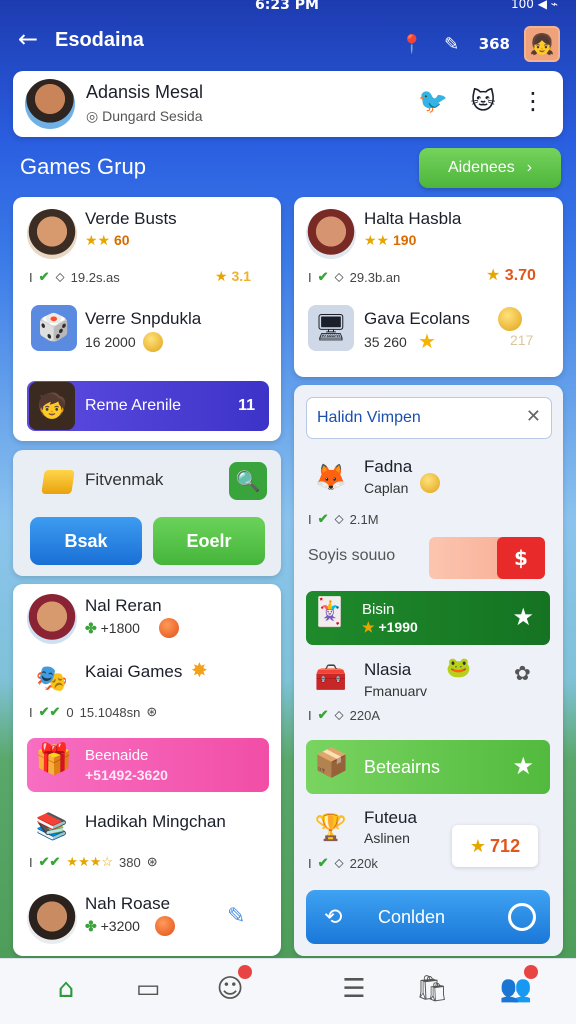 This screenshot has height=1024, width=576. I want to click on banner-sub: +51492-3620, so click(126, 775).